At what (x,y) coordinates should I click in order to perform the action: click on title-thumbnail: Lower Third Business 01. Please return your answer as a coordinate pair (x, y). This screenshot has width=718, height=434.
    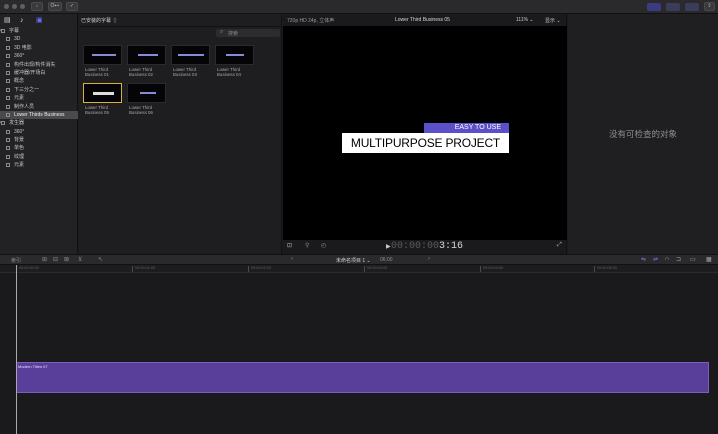
    Looking at the image, I should click on (102, 61).